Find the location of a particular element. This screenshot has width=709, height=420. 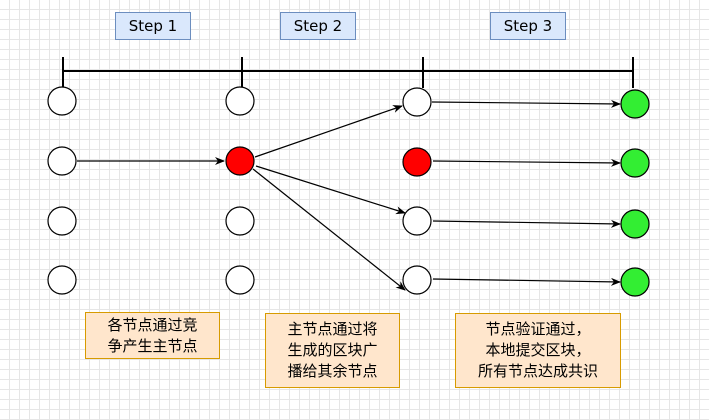

step2-leader-node is located at coordinates (240, 161).